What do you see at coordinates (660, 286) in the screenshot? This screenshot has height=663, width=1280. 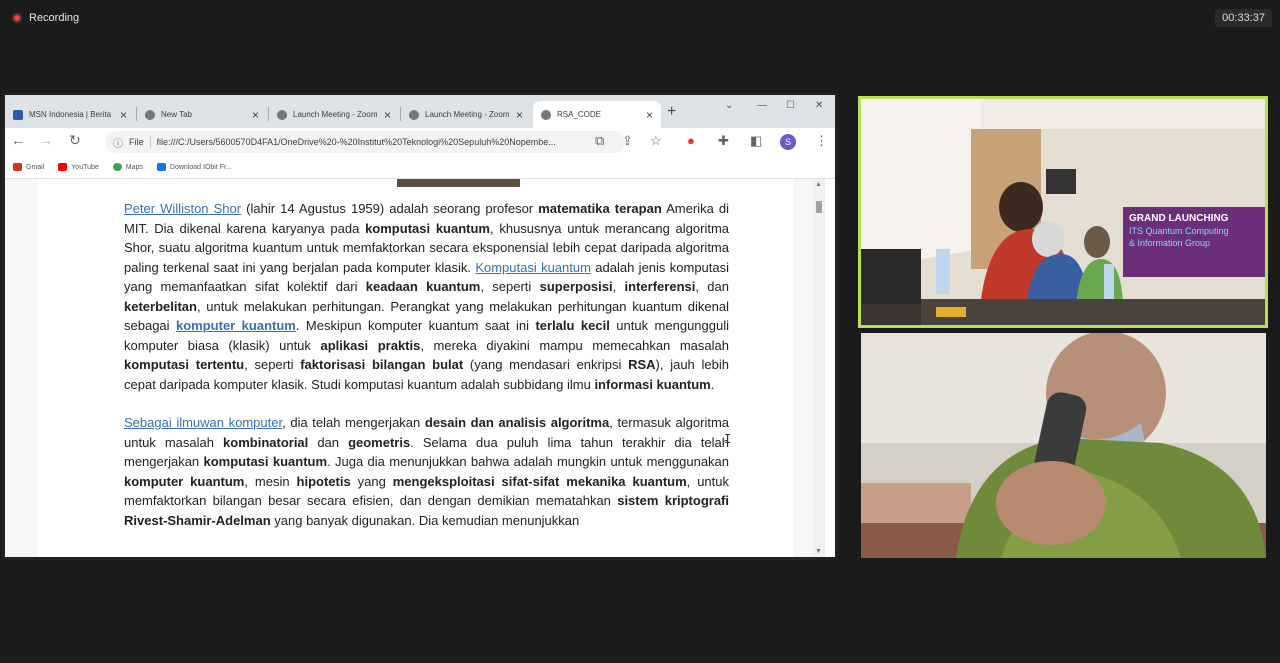 I see `bold-term: interferensi` at bounding box center [660, 286].